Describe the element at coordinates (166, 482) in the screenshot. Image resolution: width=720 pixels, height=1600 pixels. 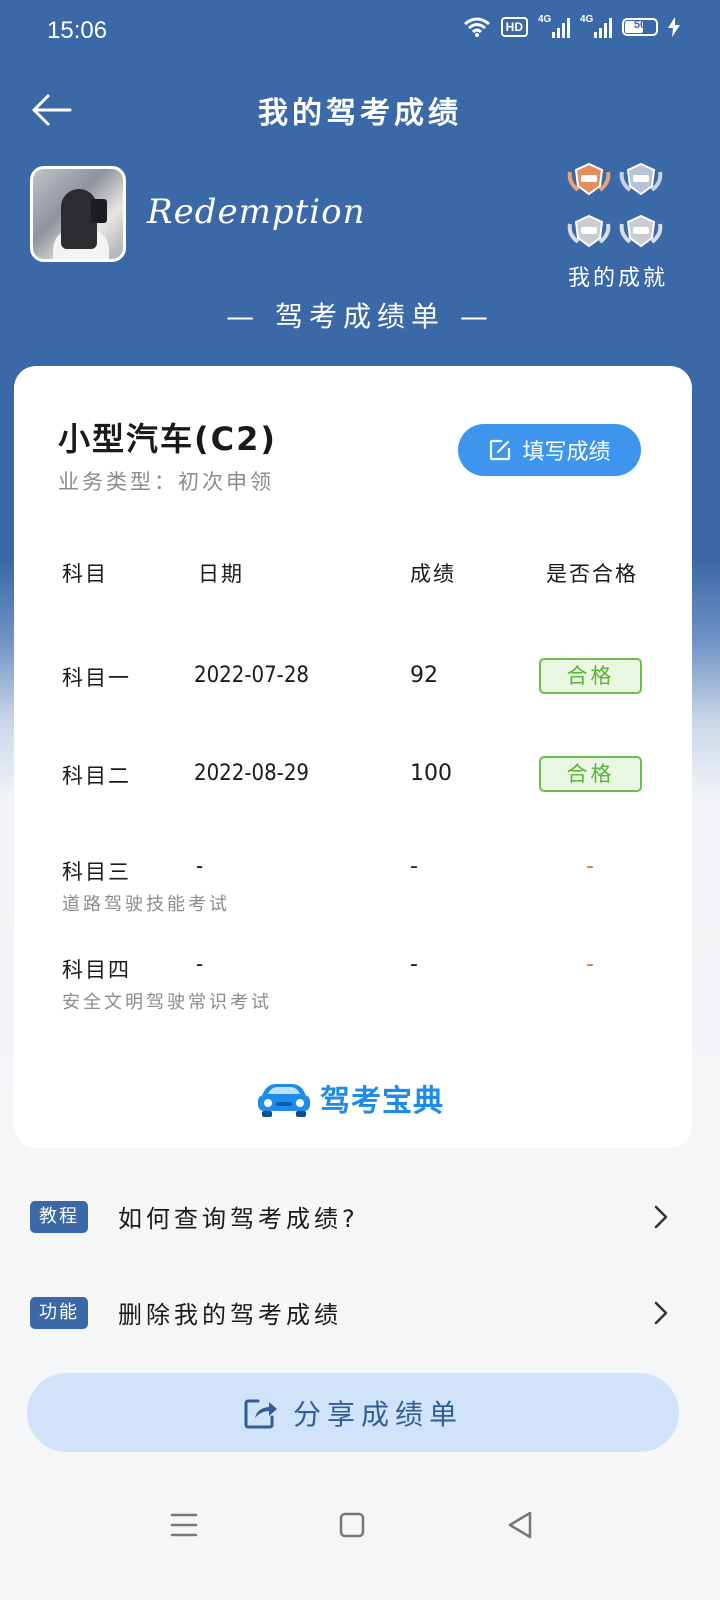
I see `business-type: 业务类型：初次申领` at that location.